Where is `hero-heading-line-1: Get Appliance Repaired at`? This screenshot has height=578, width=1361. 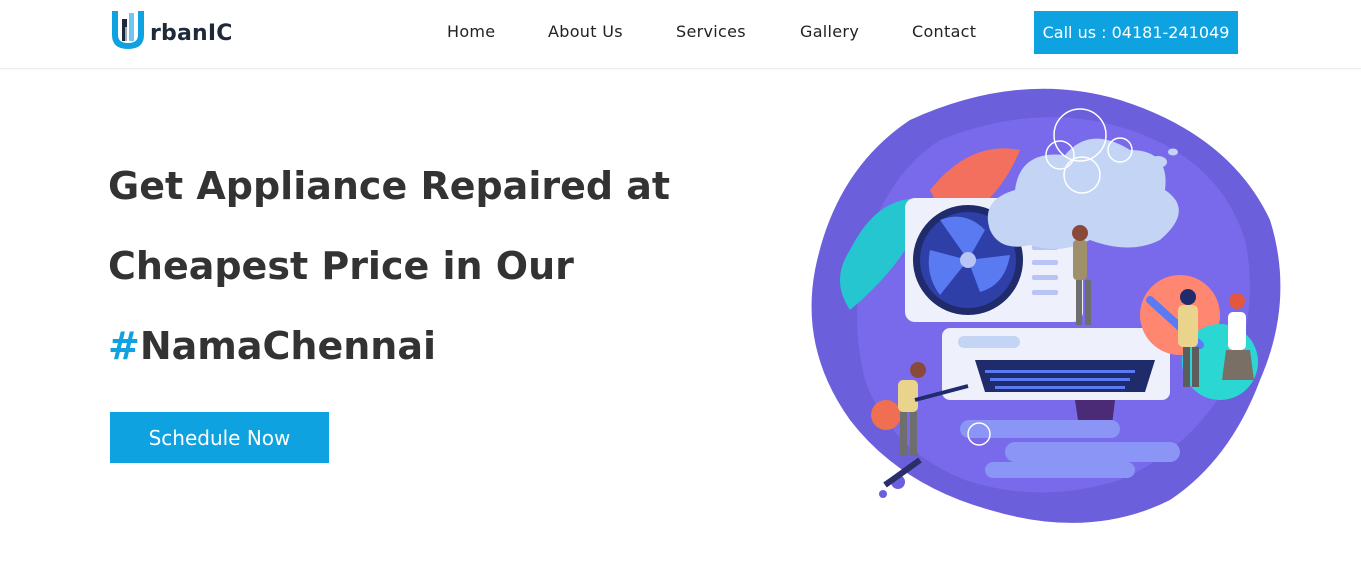
hero-heading-line-1: Get Appliance Repaired at is located at coordinates (389, 186).